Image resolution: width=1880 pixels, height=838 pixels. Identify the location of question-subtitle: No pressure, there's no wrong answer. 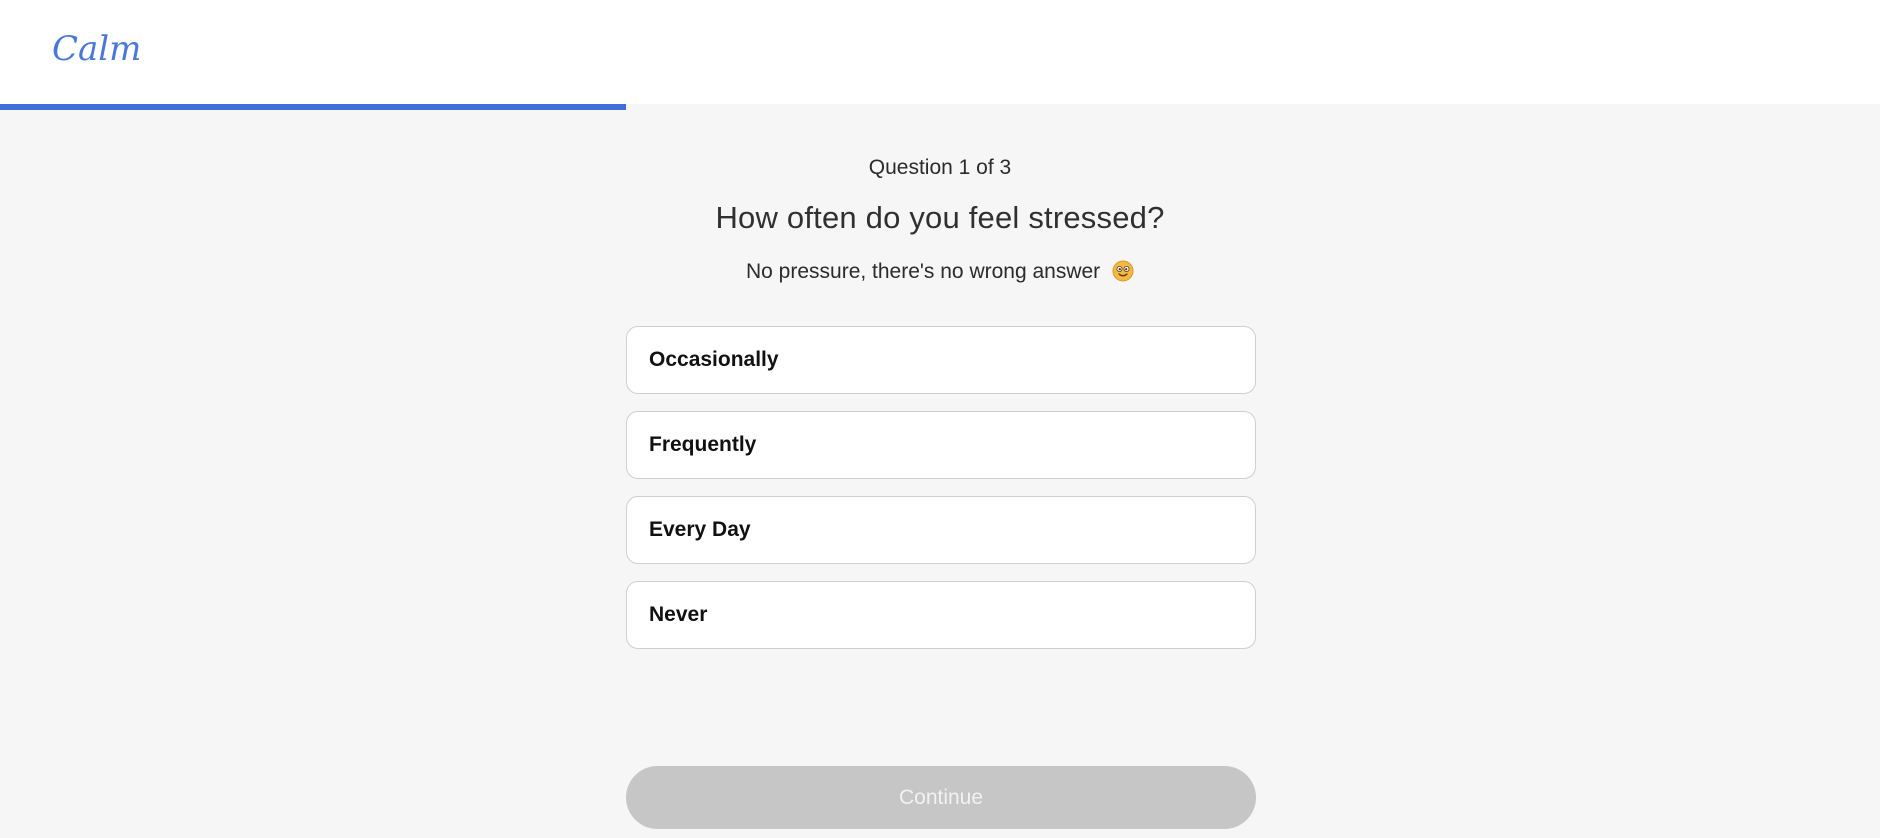
(940, 272).